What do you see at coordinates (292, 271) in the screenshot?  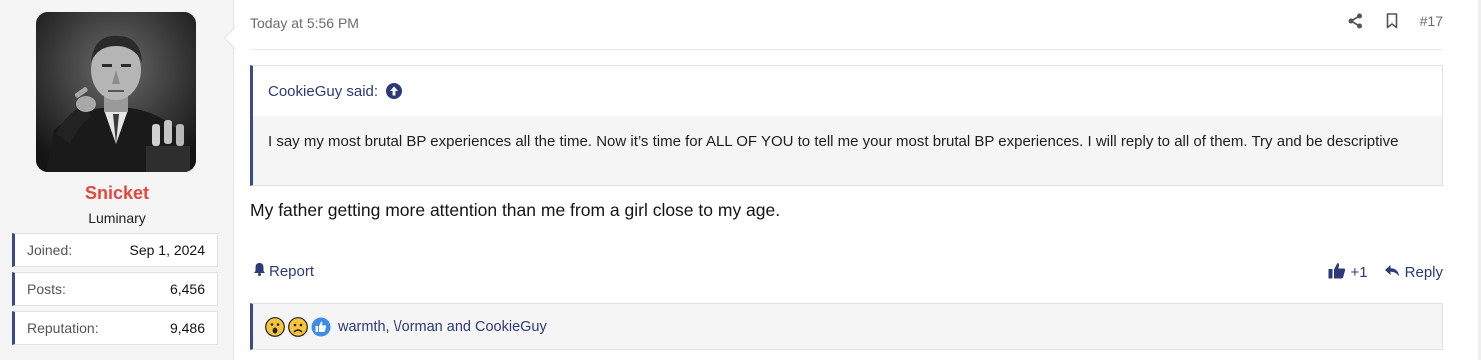 I see `report-label: Report` at bounding box center [292, 271].